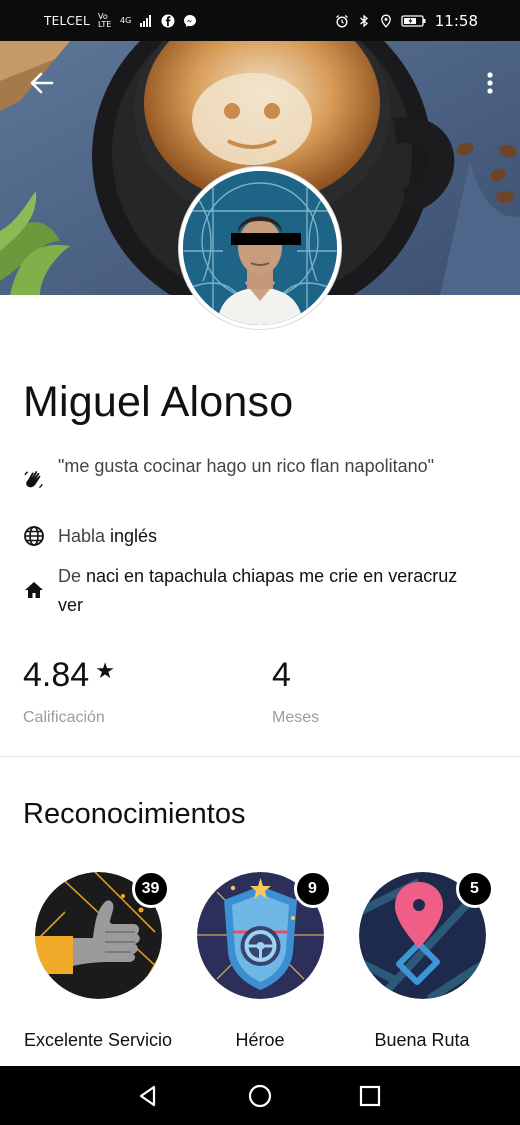  I want to click on rating-label: Calificación, so click(64, 717).